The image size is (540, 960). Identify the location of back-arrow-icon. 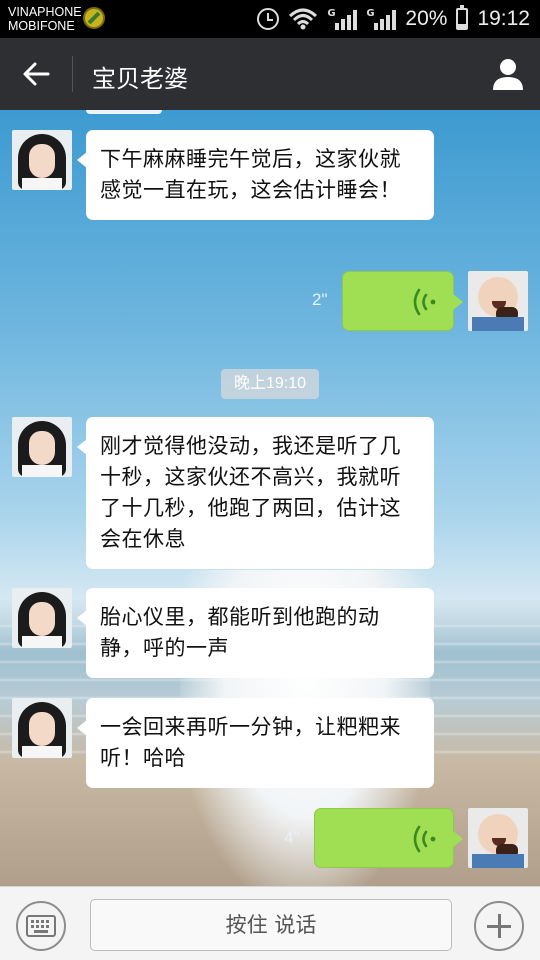
(36, 74).